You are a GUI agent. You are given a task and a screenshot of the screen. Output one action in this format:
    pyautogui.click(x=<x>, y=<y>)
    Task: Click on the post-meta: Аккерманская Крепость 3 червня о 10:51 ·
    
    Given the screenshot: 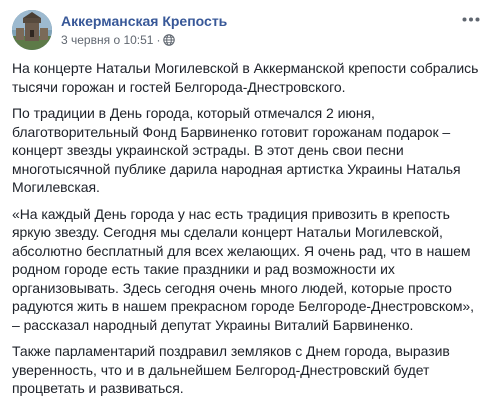 What is the action you would take?
    pyautogui.click(x=144, y=30)
    